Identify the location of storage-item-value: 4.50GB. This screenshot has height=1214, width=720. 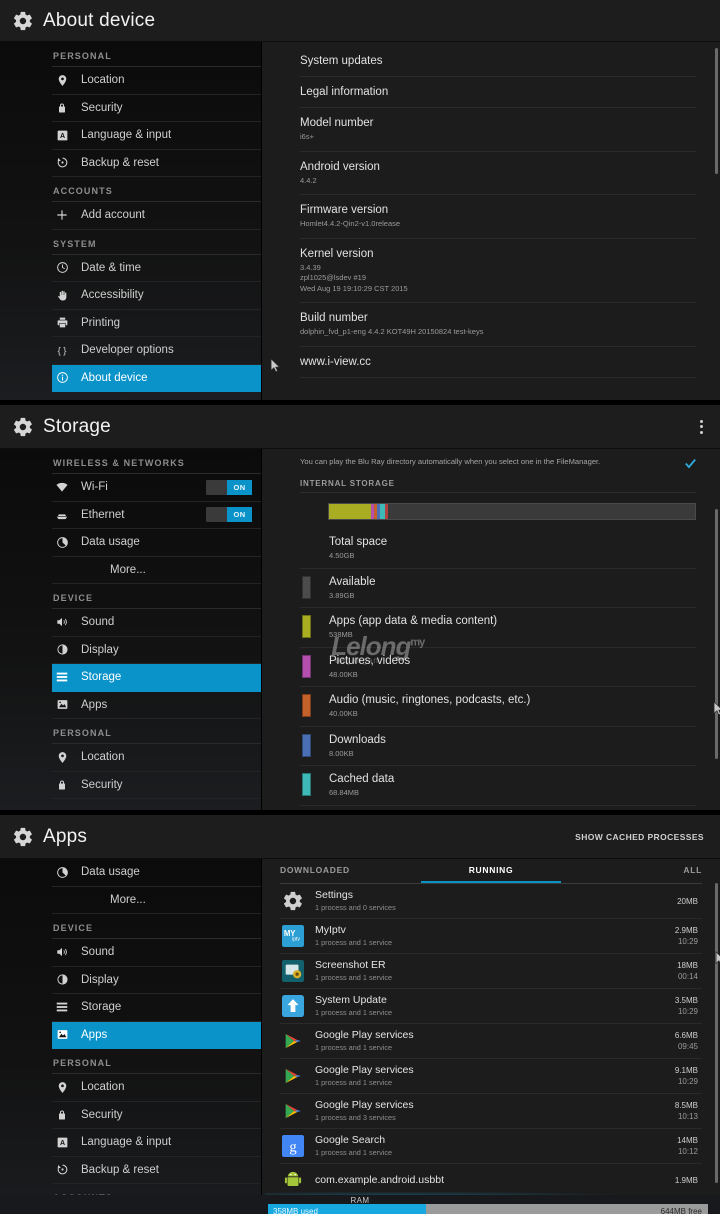
(342, 555).